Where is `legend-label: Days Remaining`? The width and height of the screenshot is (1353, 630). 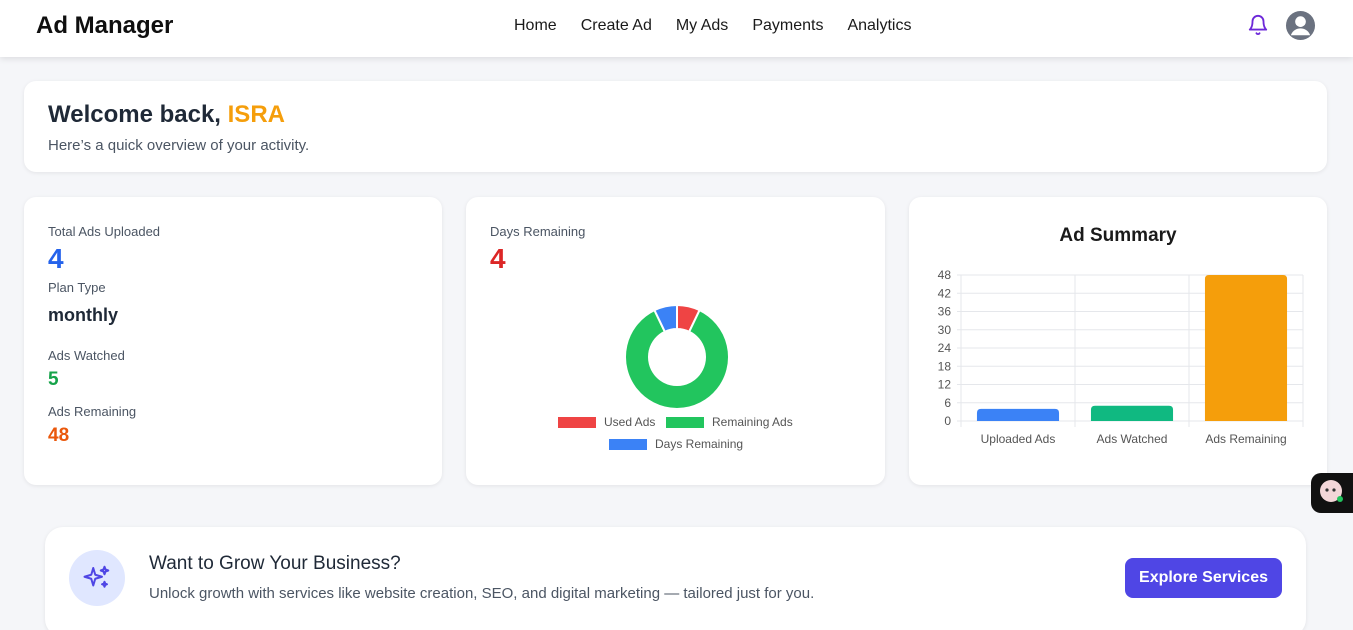
legend-label: Days Remaining is located at coordinates (699, 444).